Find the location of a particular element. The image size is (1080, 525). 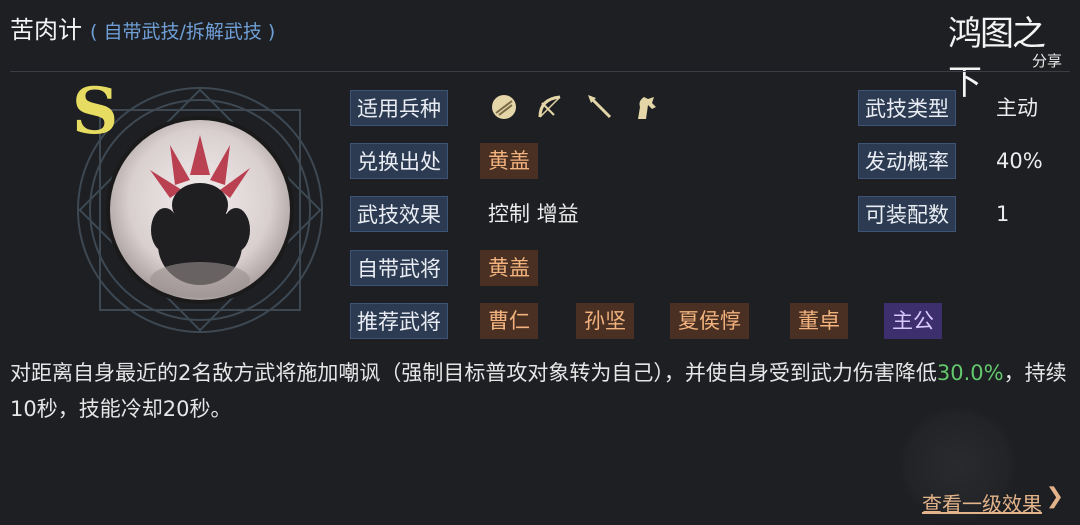

bow-icon is located at coordinates (549, 106).